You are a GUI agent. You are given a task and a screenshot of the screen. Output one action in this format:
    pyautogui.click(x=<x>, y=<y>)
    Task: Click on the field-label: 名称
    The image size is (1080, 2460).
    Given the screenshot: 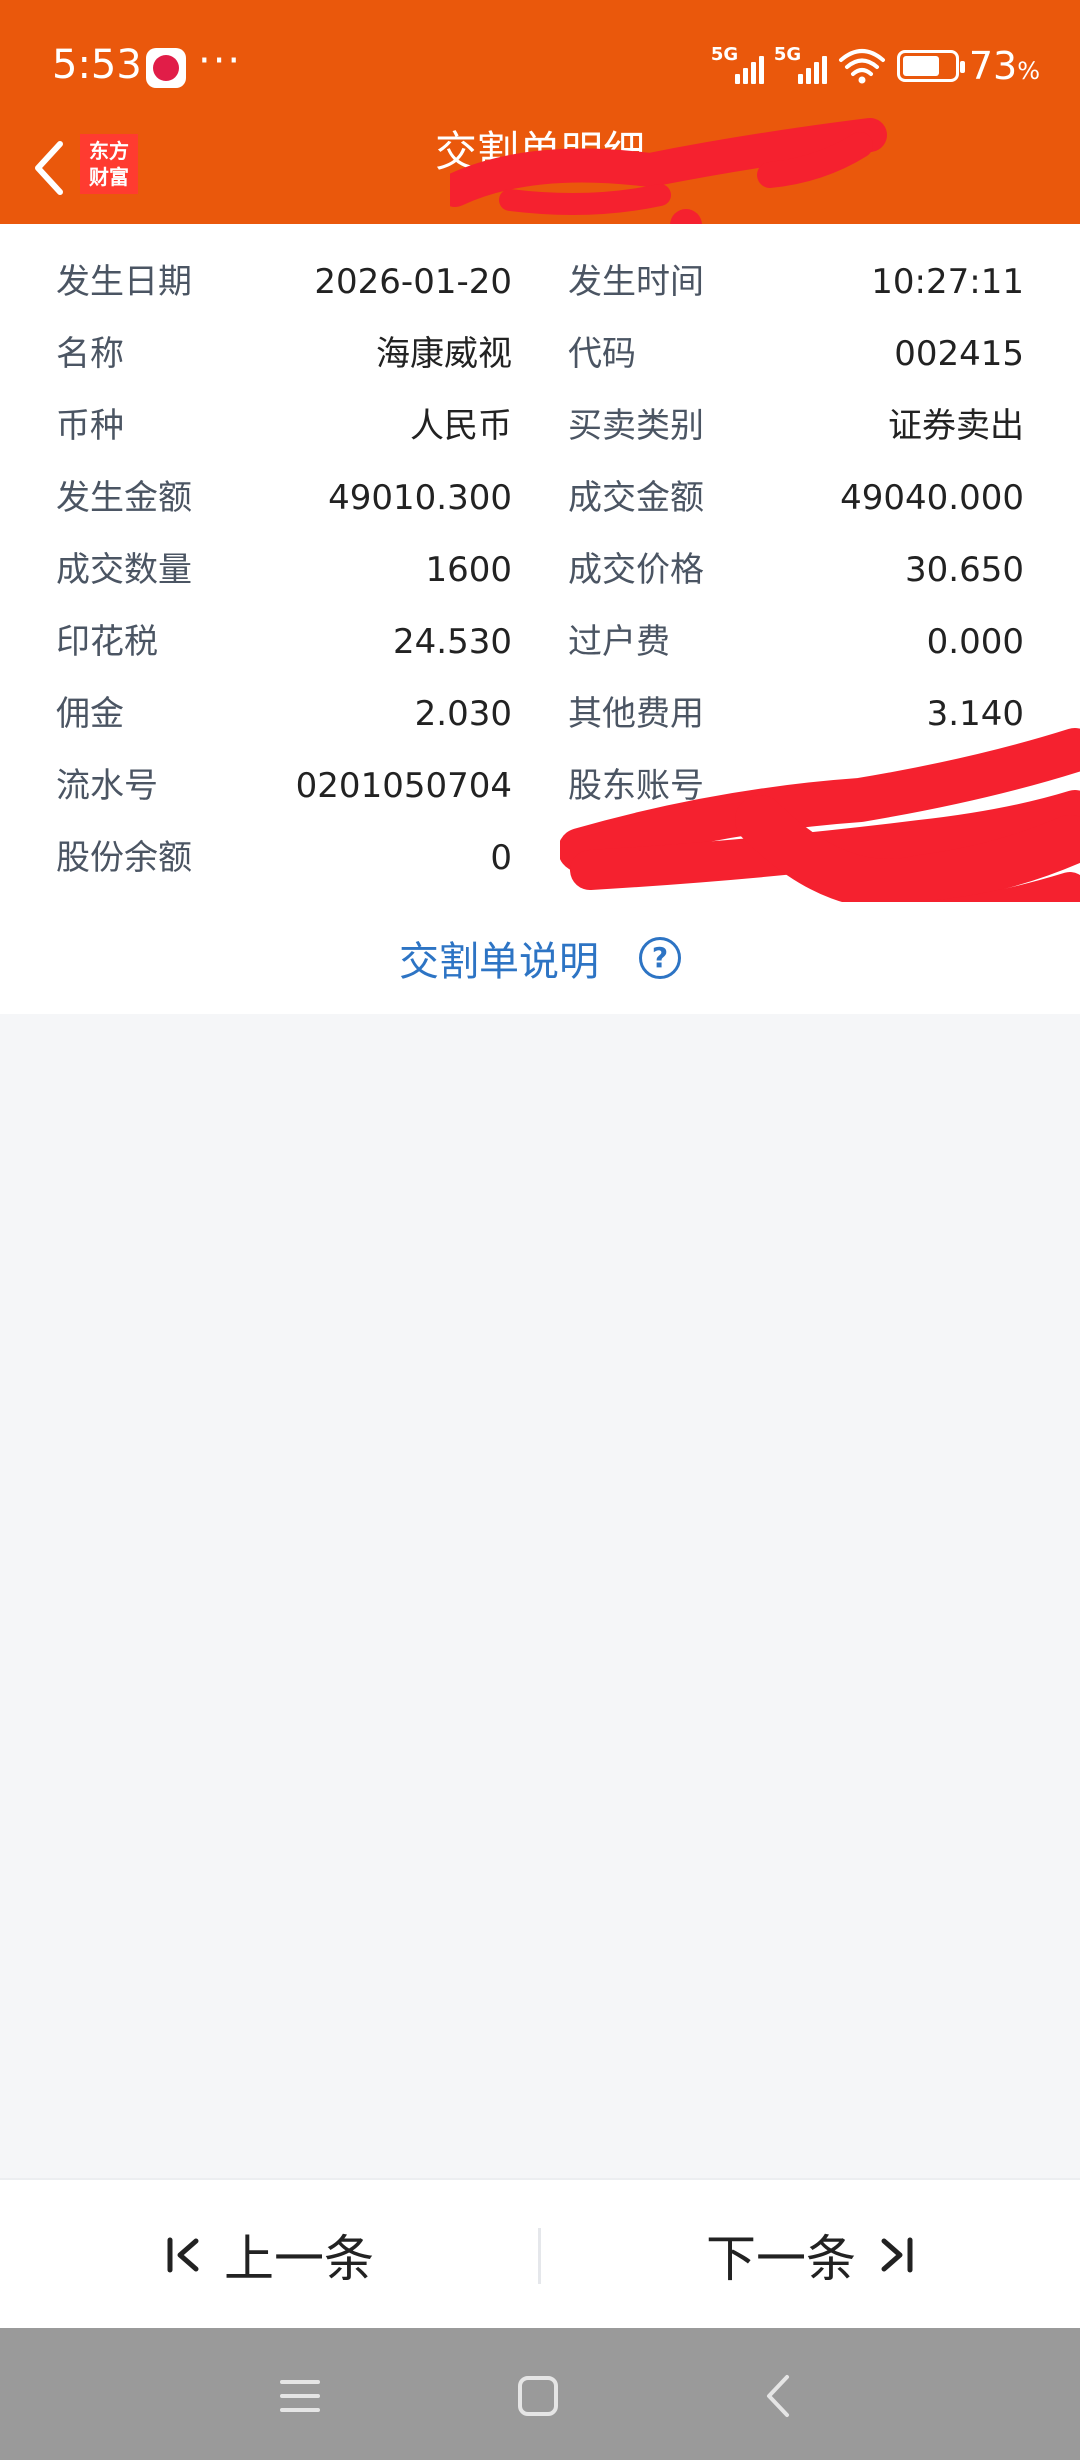 What is the action you would take?
    pyautogui.click(x=90, y=354)
    